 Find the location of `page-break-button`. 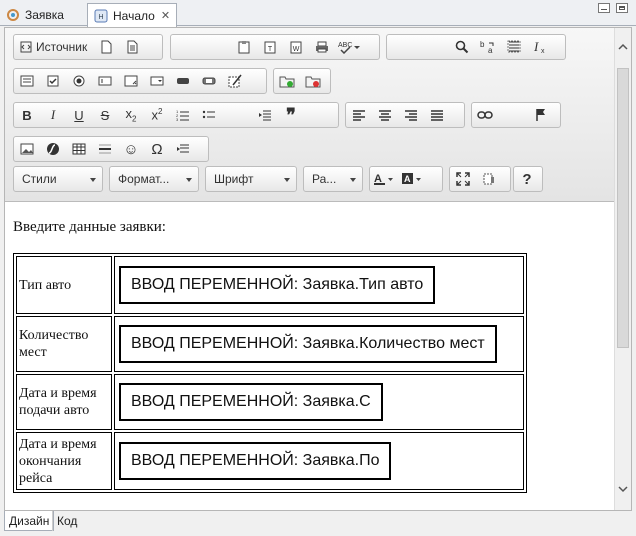

page-break-button is located at coordinates (183, 149).